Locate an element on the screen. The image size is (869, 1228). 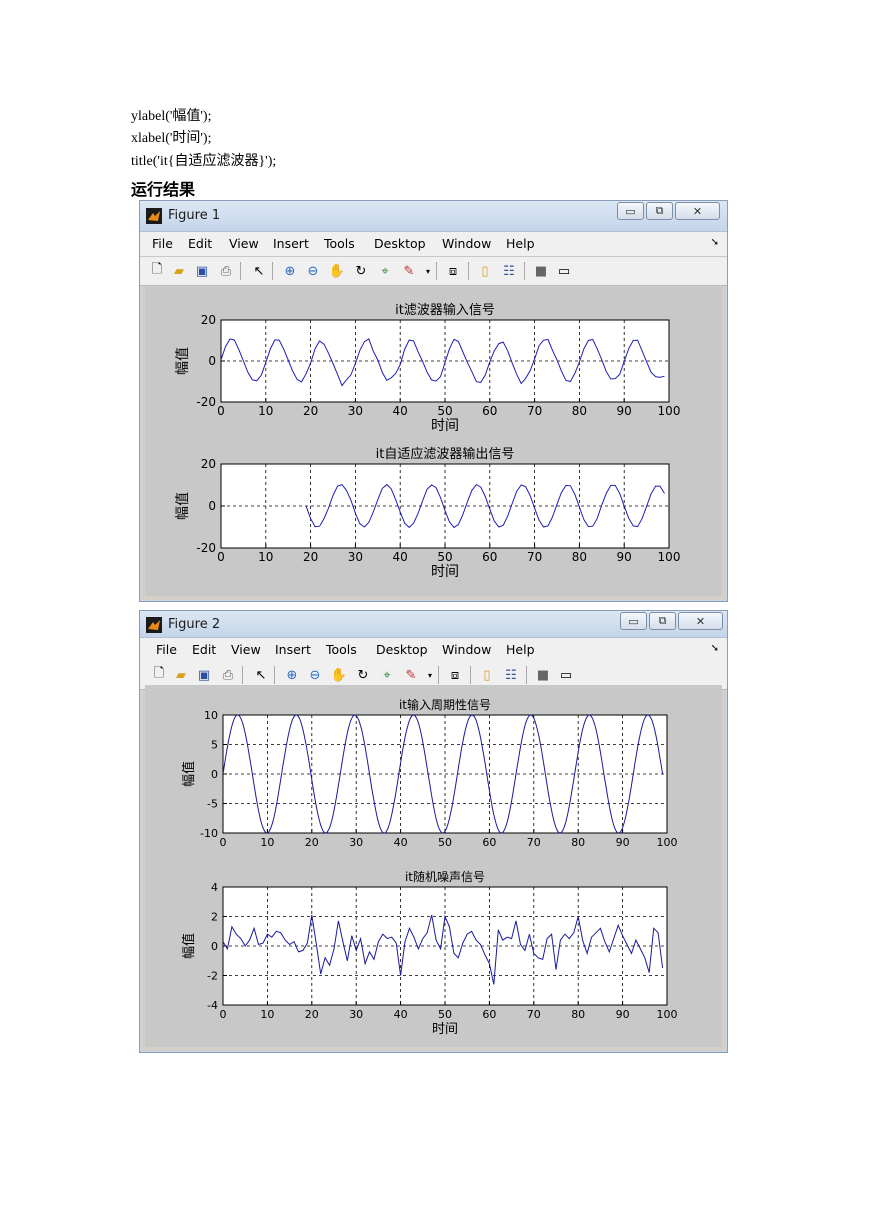
x-tick-label: 10 is located at coordinates (265, 557).